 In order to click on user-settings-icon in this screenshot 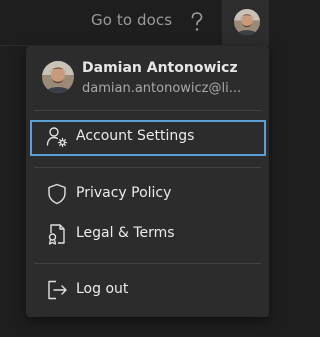, I will do `click(57, 137)`.